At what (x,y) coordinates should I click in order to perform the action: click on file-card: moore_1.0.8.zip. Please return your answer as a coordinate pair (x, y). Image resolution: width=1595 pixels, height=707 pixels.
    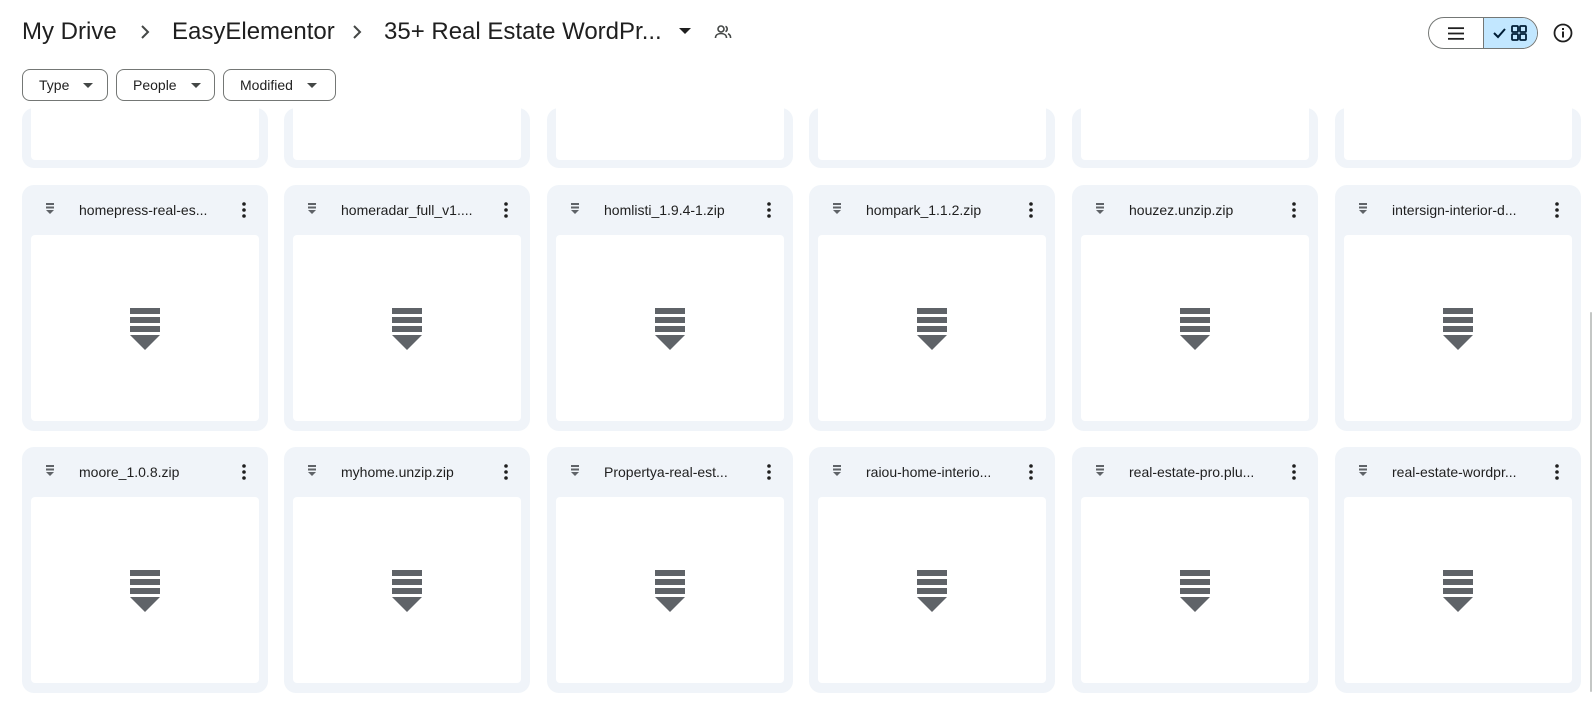
    Looking at the image, I should click on (145, 570).